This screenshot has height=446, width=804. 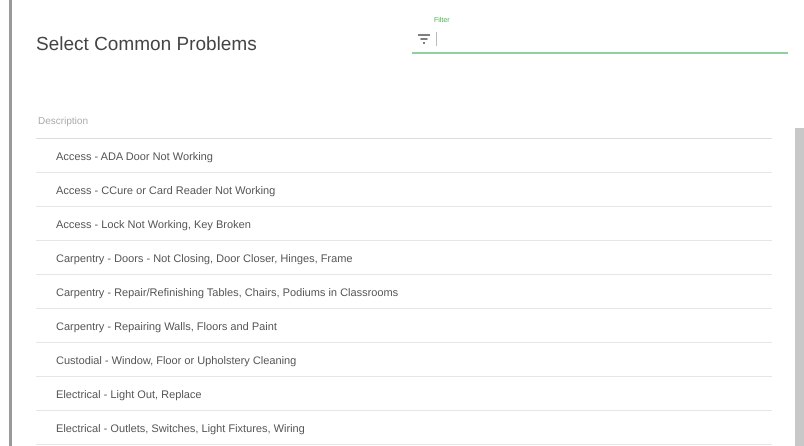 What do you see at coordinates (404, 326) in the screenshot?
I see `table-row: Carpentry - Repairing Walls, Floors and Paint` at bounding box center [404, 326].